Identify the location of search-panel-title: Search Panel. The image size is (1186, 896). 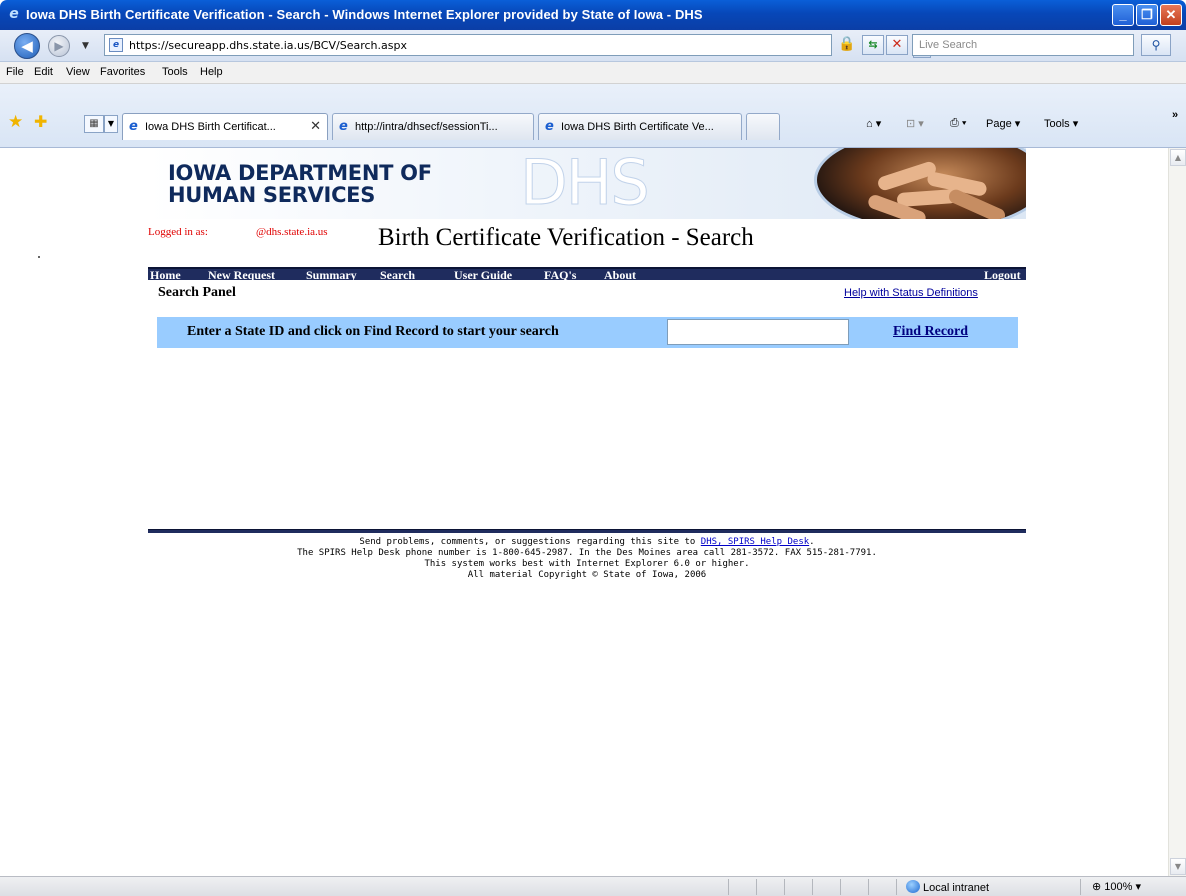
(197, 292).